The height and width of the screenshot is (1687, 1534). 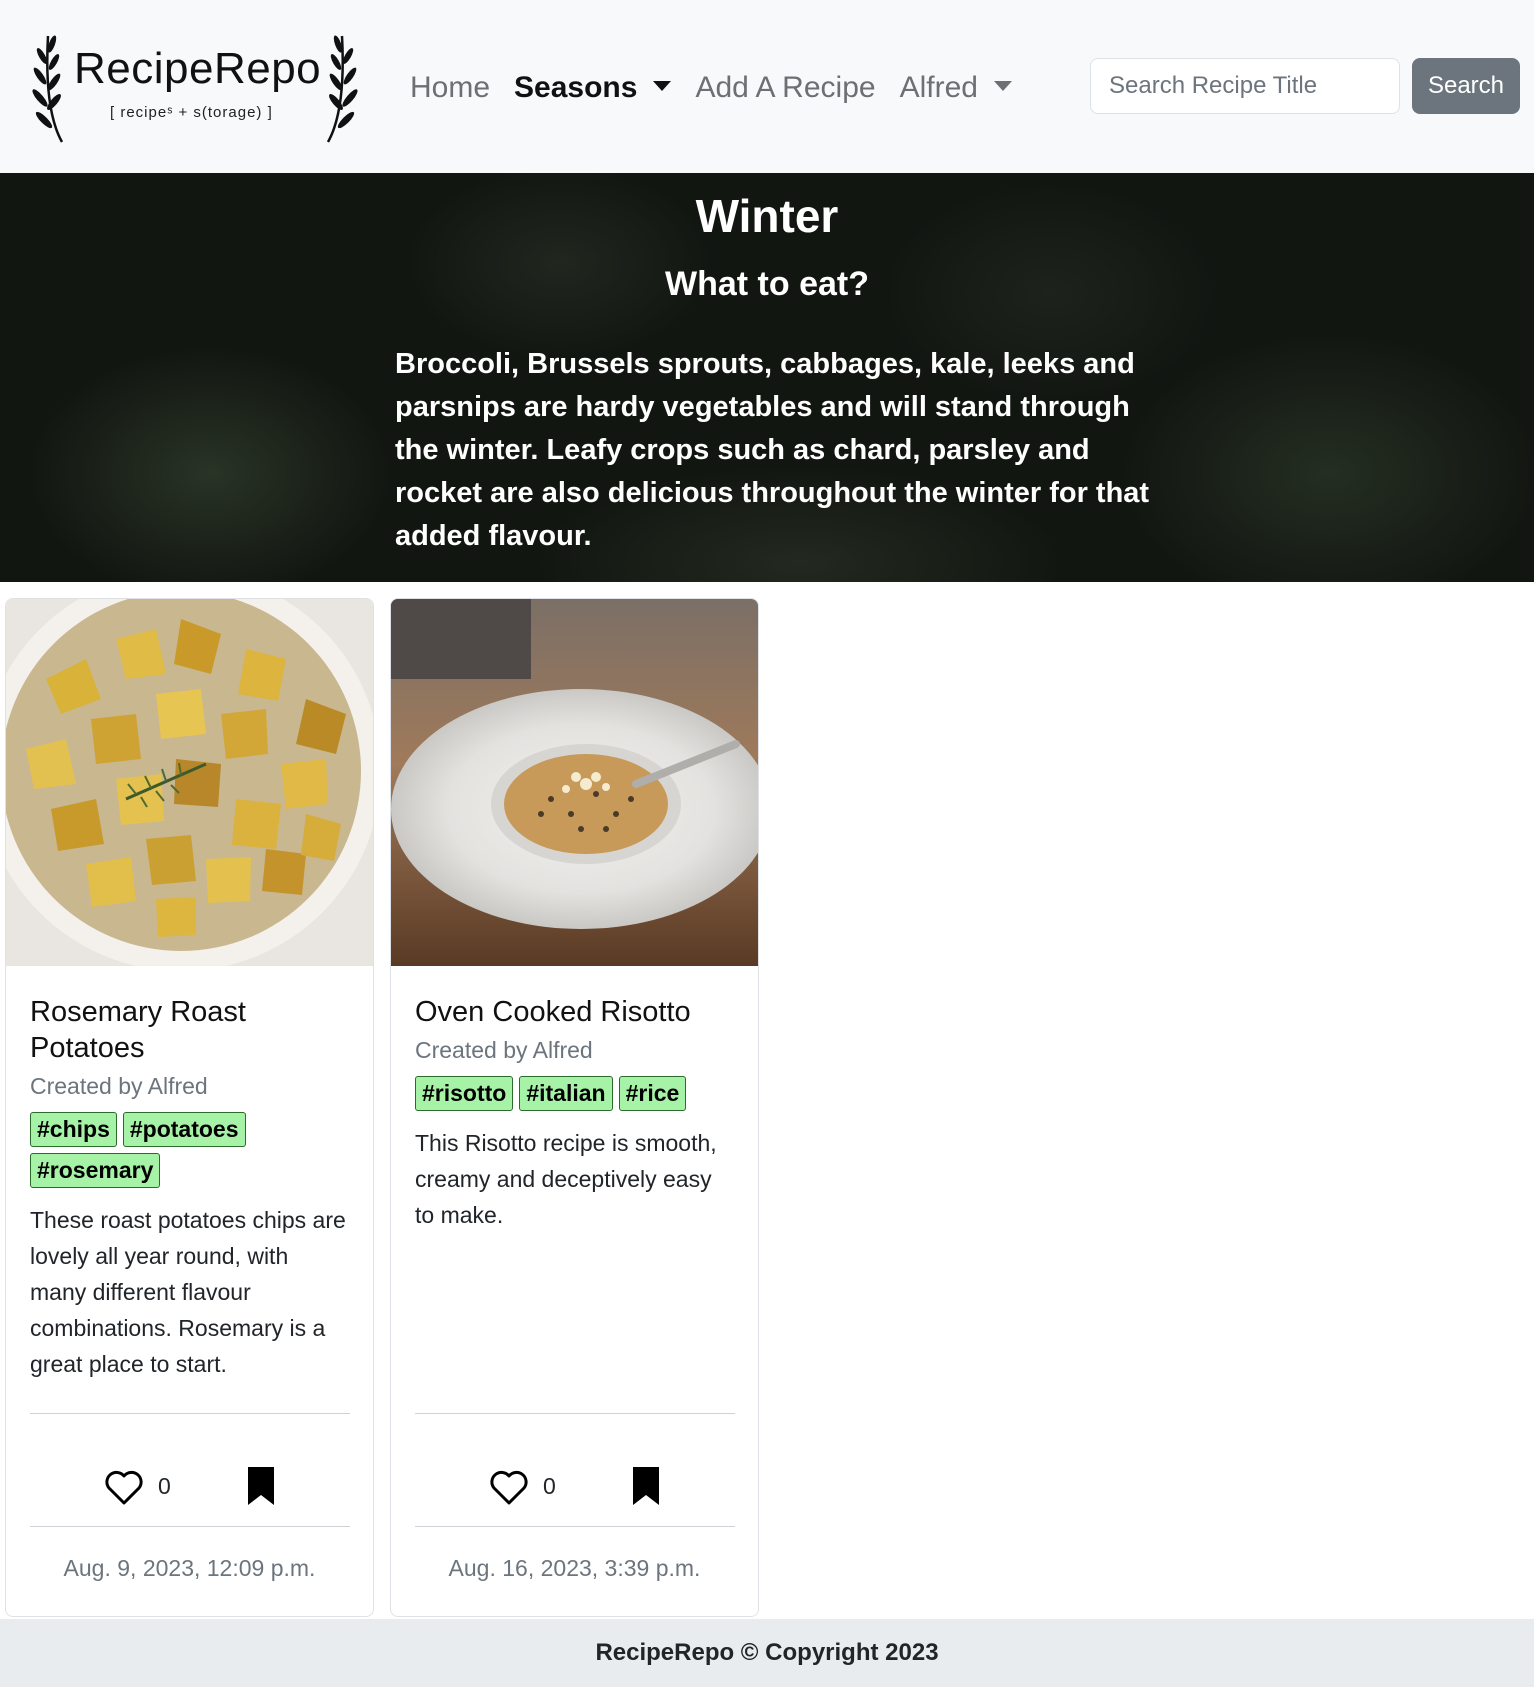 I want to click on tag-rosemary: #rosemary, so click(x=95, y=1170).